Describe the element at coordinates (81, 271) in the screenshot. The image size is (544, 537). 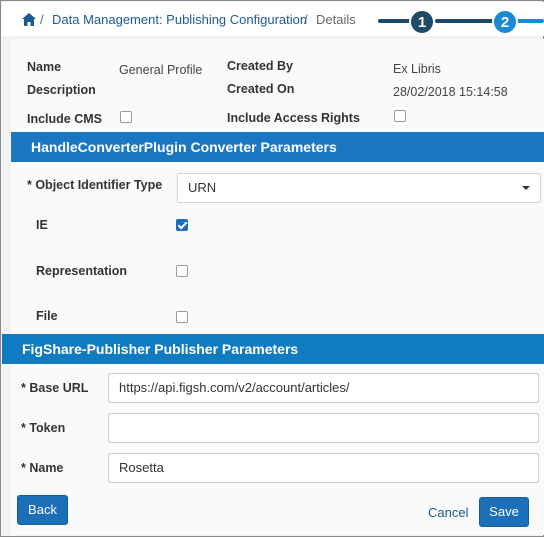
I see `representation-label: Representation` at that location.